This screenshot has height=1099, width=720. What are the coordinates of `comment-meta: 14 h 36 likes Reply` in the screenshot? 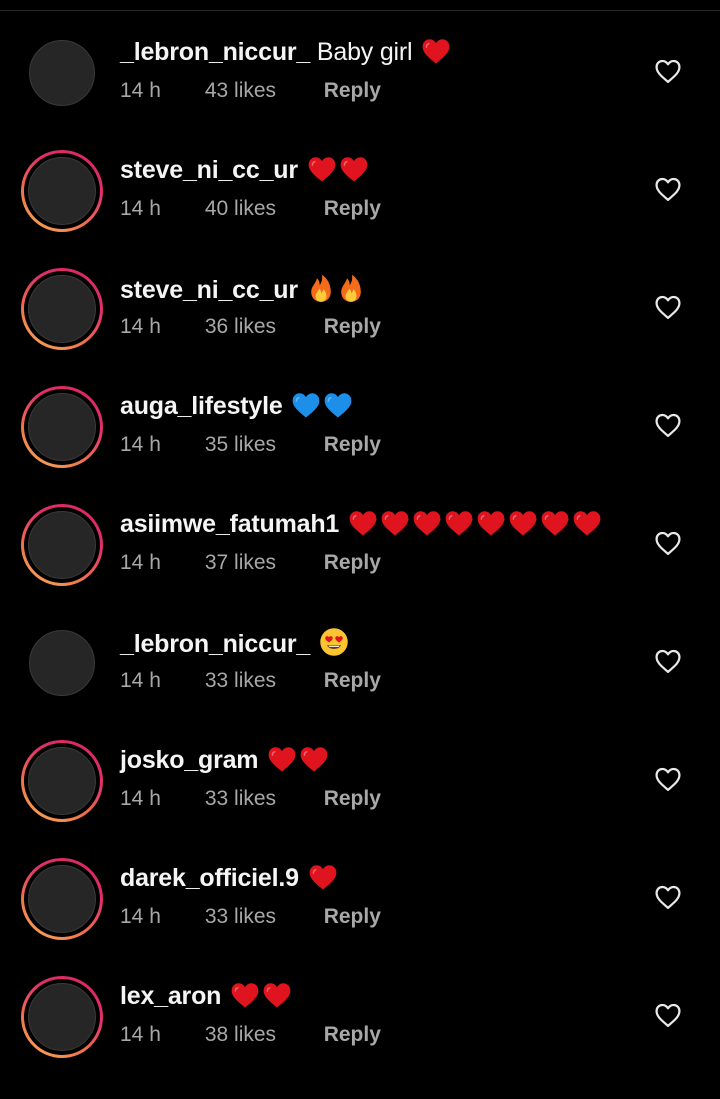 It's located at (250, 327).